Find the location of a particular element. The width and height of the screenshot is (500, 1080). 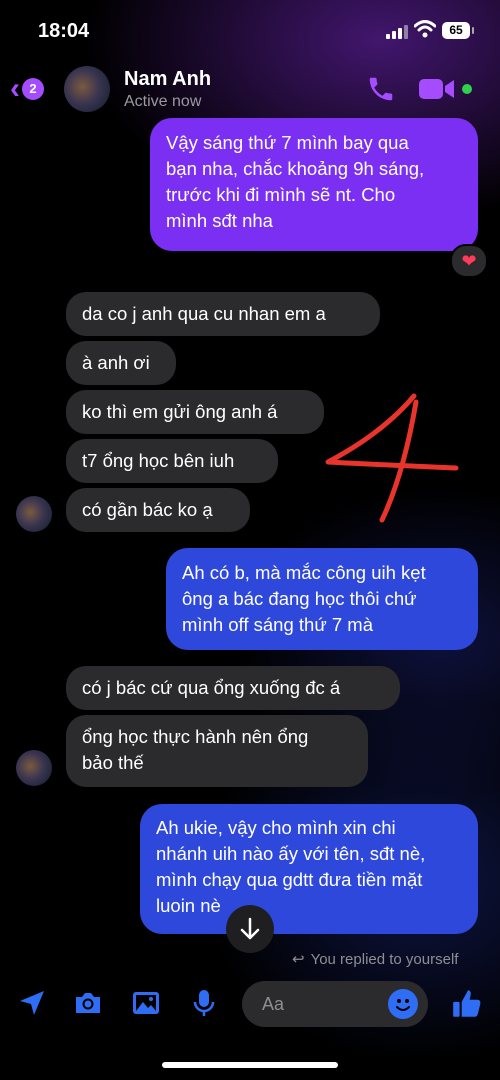

home-indicator is located at coordinates (250, 1065).